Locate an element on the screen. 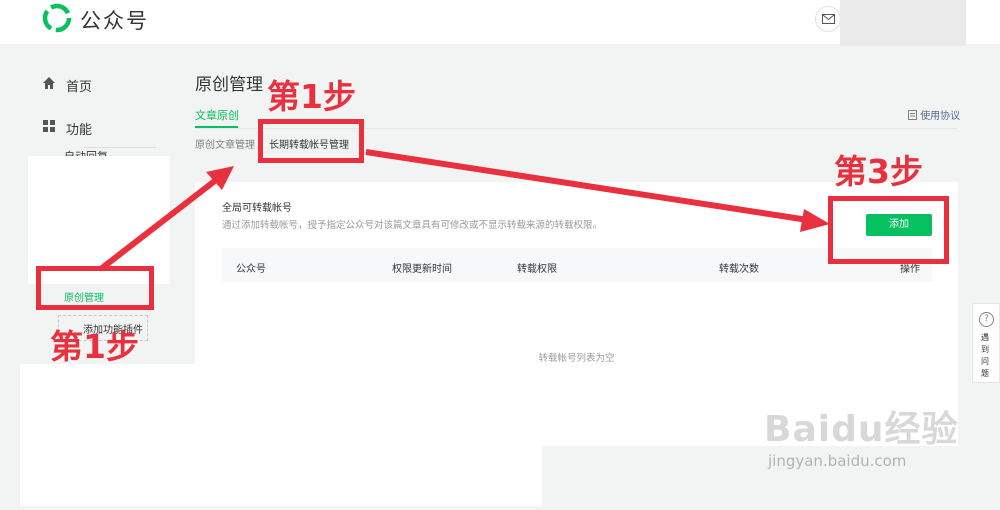  annotation-step1-top: 第1步 is located at coordinates (311, 96).